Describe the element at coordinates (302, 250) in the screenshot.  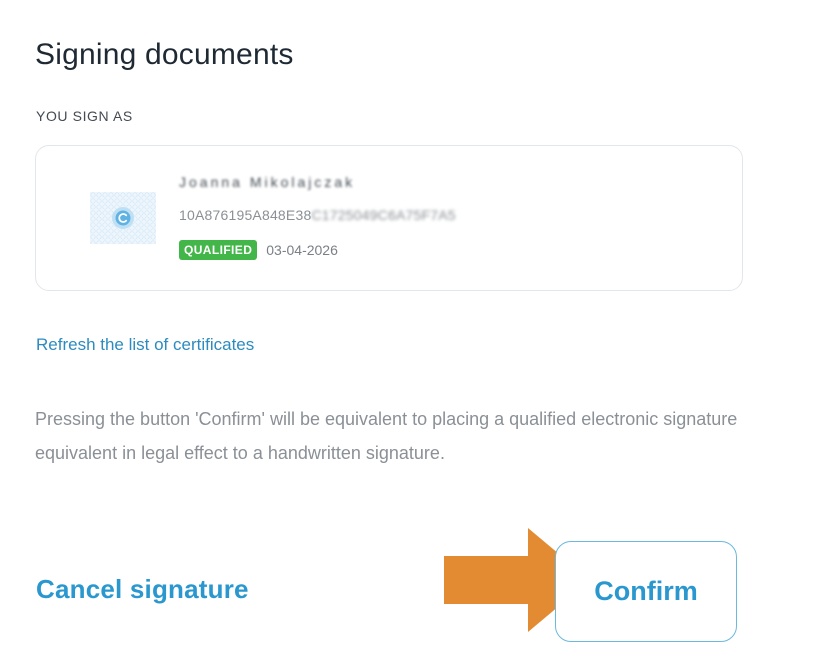
I see `certificate-expiry-date: 03-04-2026` at that location.